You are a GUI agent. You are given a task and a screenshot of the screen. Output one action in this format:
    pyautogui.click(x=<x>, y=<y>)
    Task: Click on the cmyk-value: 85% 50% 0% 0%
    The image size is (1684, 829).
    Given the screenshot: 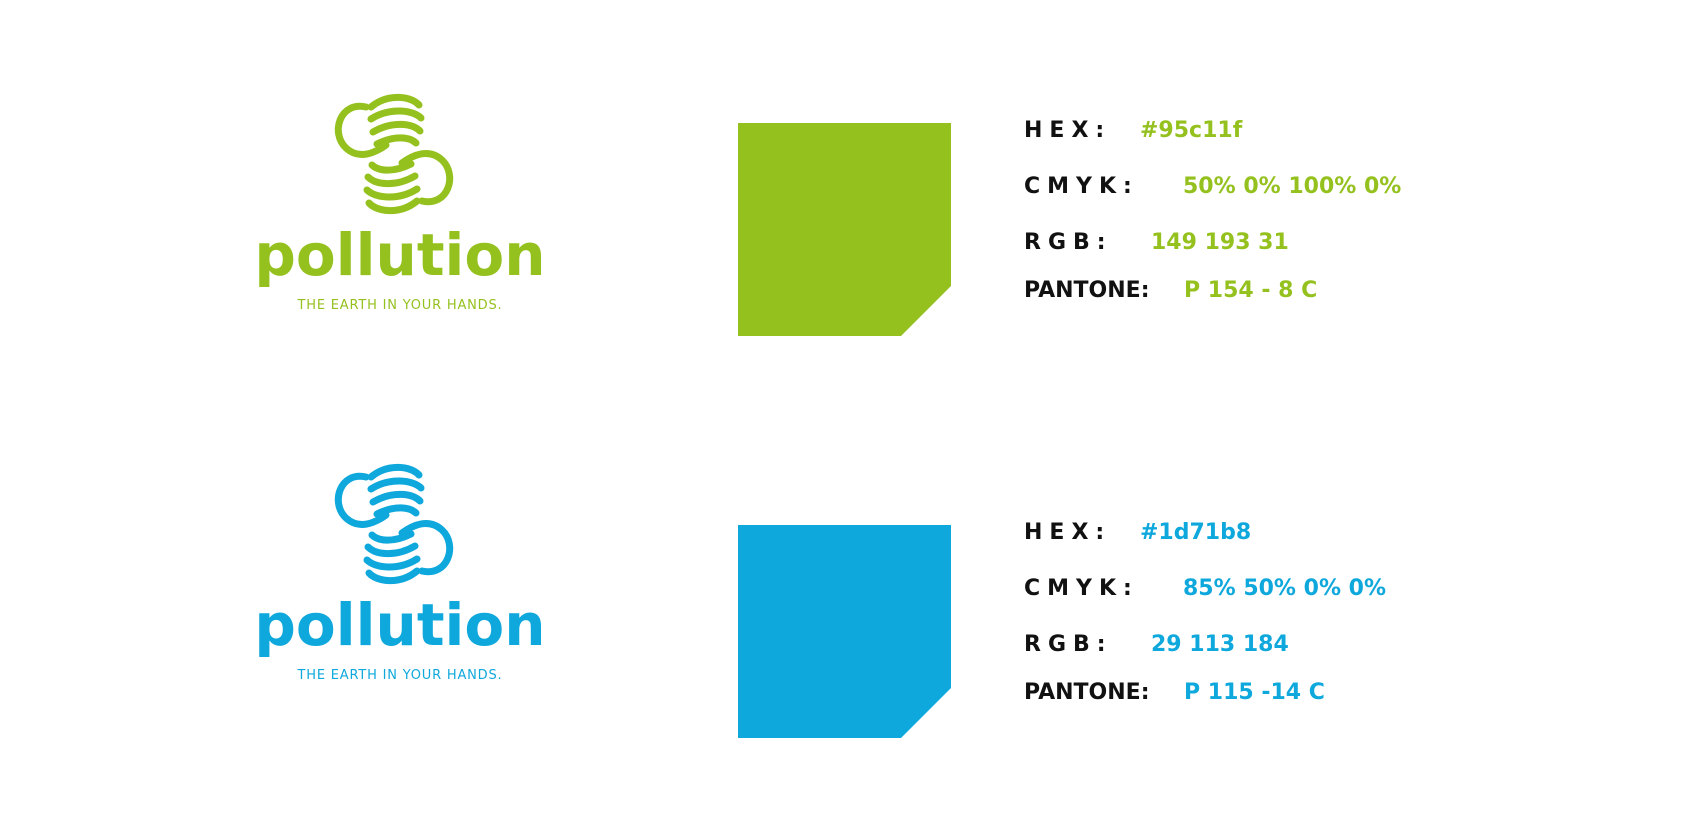 What is the action you would take?
    pyautogui.click(x=1284, y=588)
    